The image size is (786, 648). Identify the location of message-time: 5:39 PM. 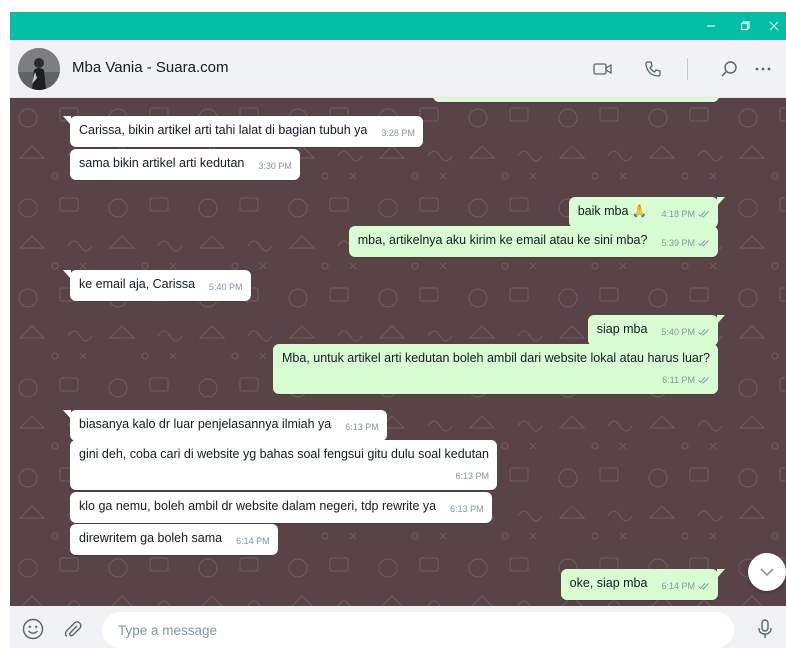
(685, 243).